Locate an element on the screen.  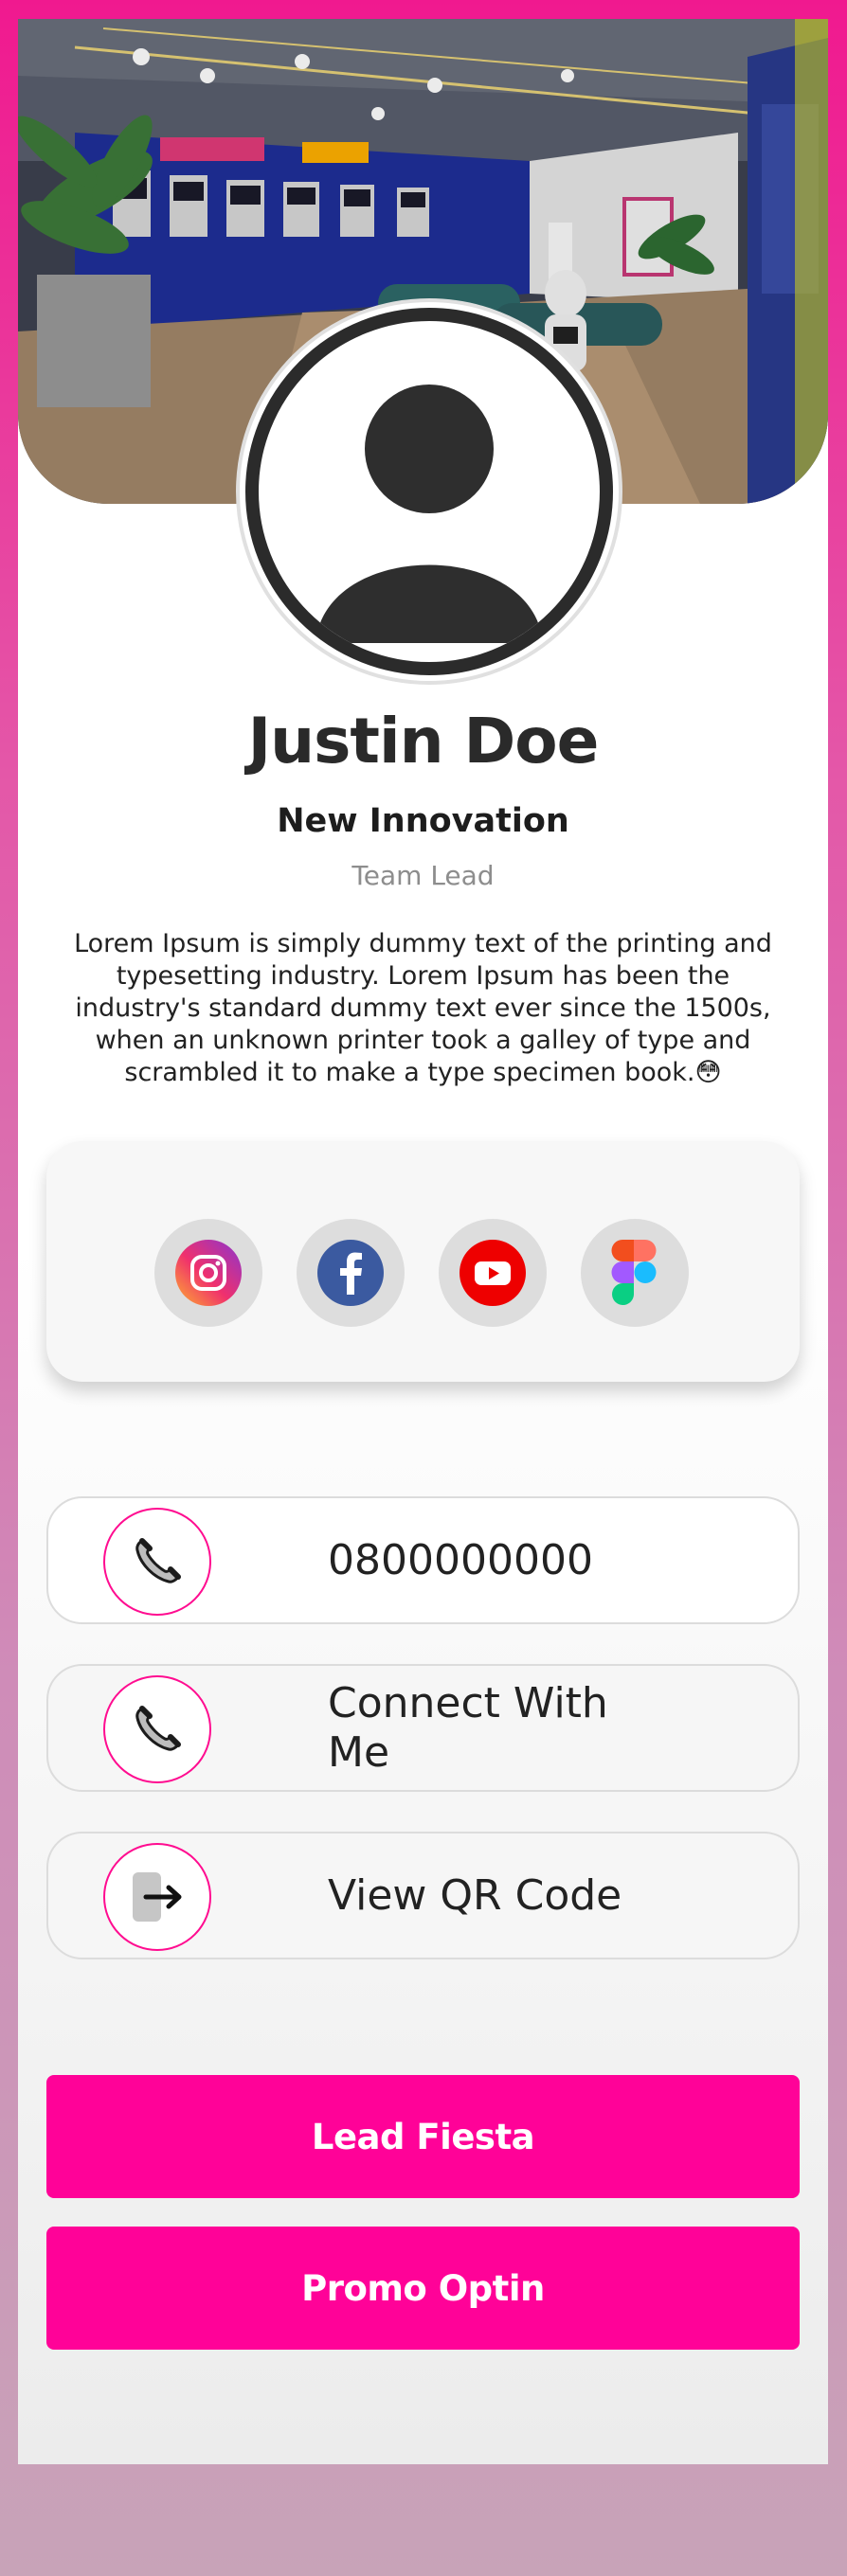
connect-action: Connect With Me is located at coordinates (423, 1728).